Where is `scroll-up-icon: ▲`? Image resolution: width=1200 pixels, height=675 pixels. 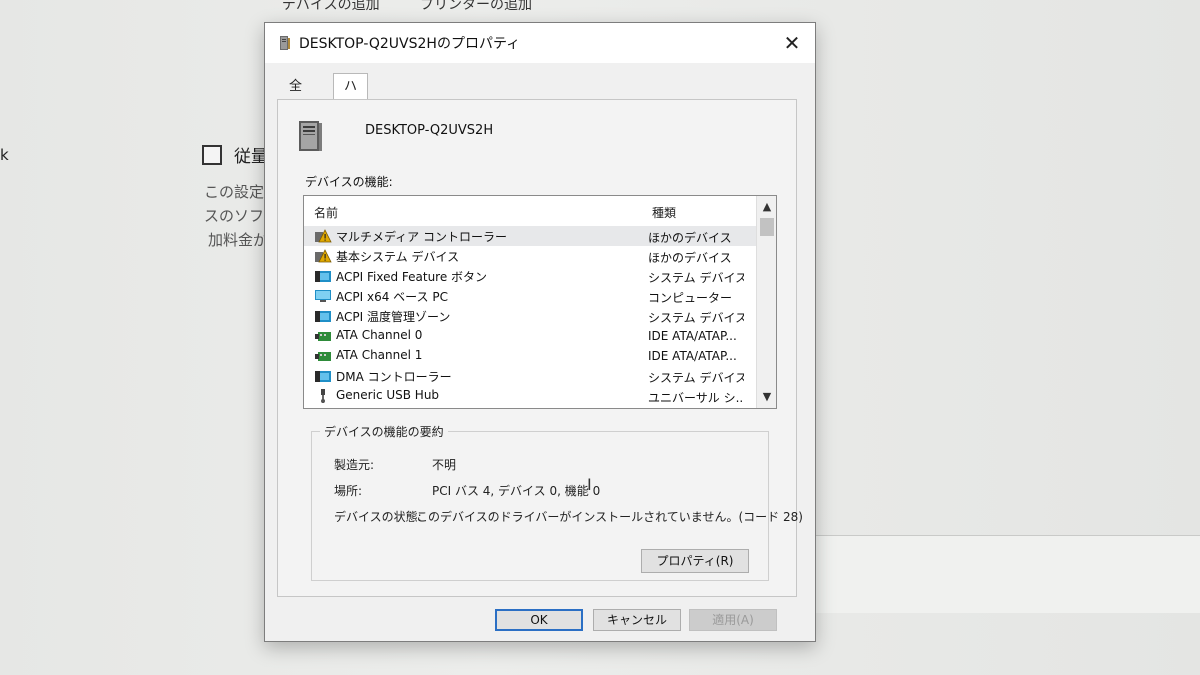
scroll-up-icon: ▲ is located at coordinates (766, 207).